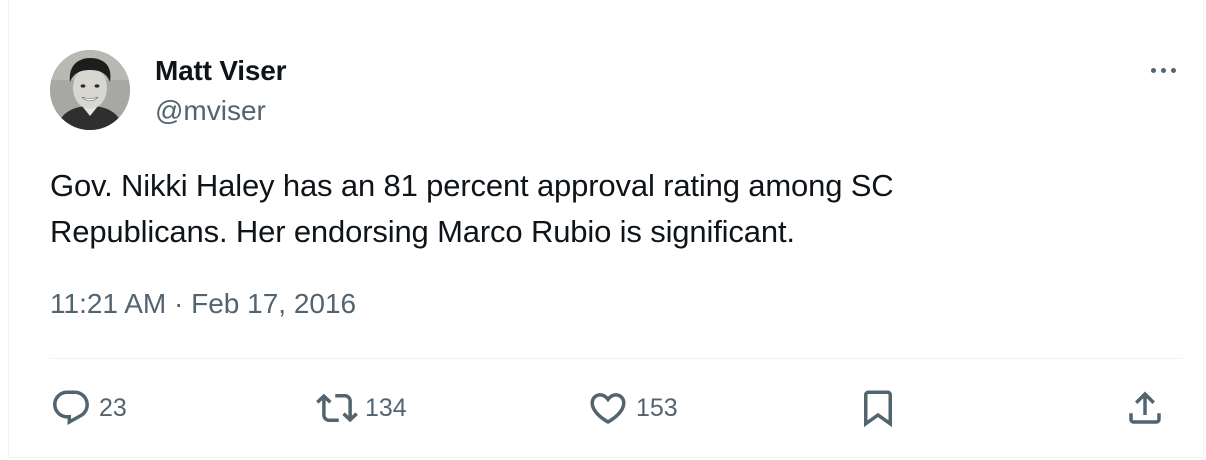 The height and width of the screenshot is (460, 1206). I want to click on share-upload-icon, so click(1145, 408).